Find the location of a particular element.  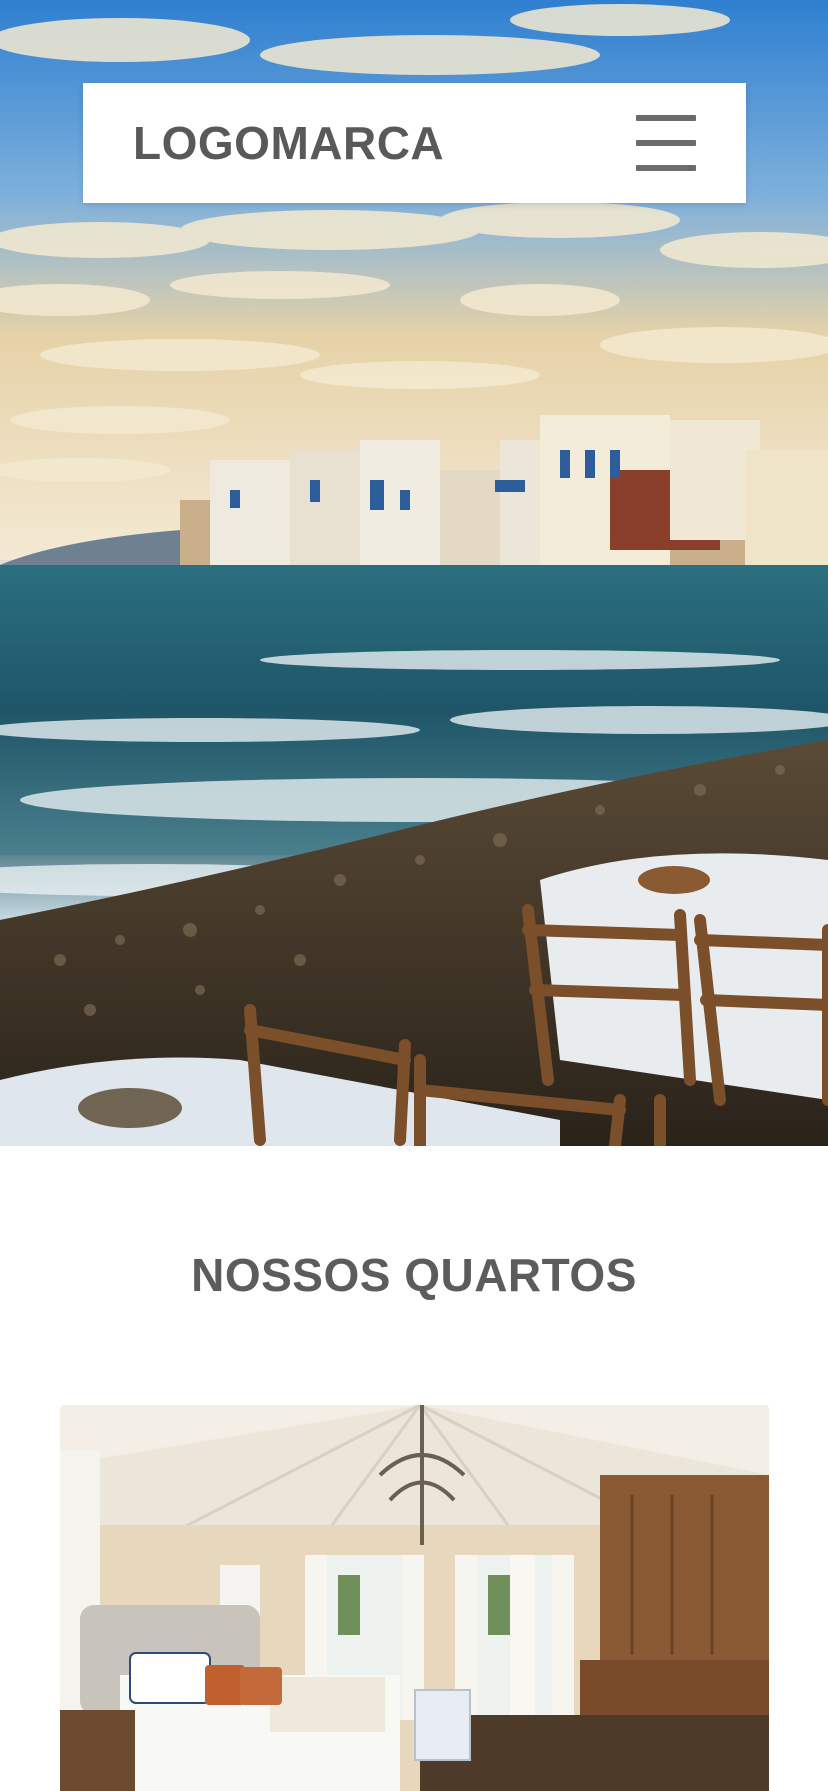

site-header: LOGOMARCA is located at coordinates (414, 143).